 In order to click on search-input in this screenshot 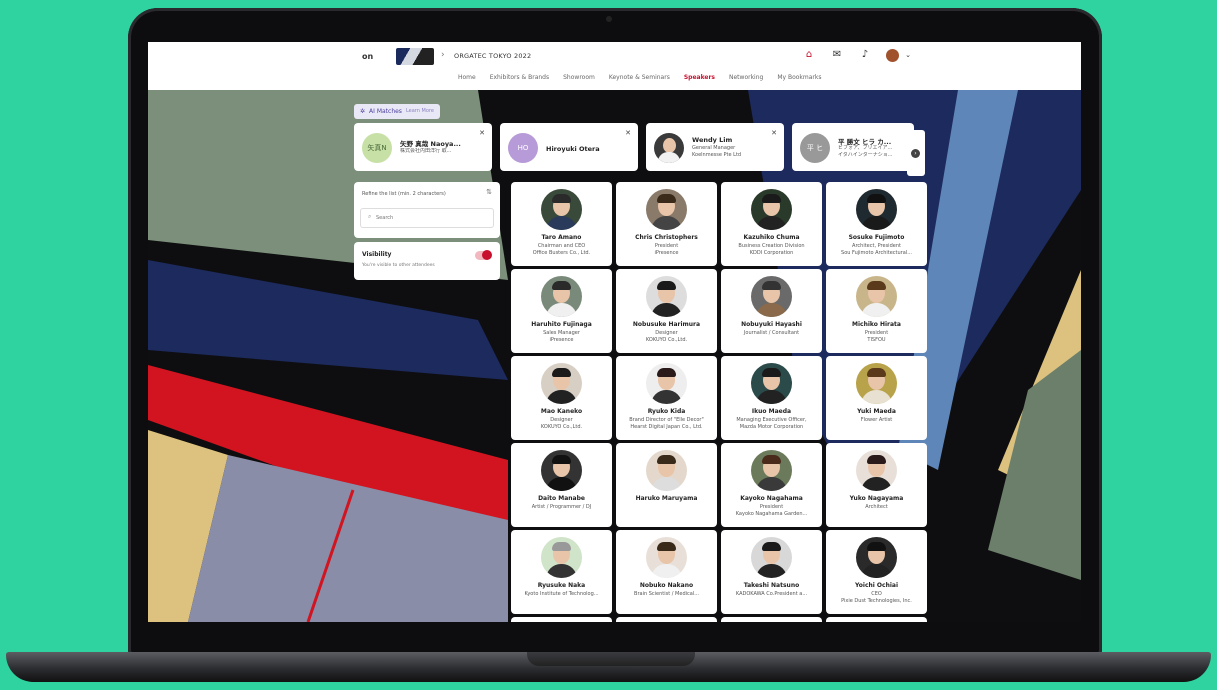, I will do `click(431, 218)`.